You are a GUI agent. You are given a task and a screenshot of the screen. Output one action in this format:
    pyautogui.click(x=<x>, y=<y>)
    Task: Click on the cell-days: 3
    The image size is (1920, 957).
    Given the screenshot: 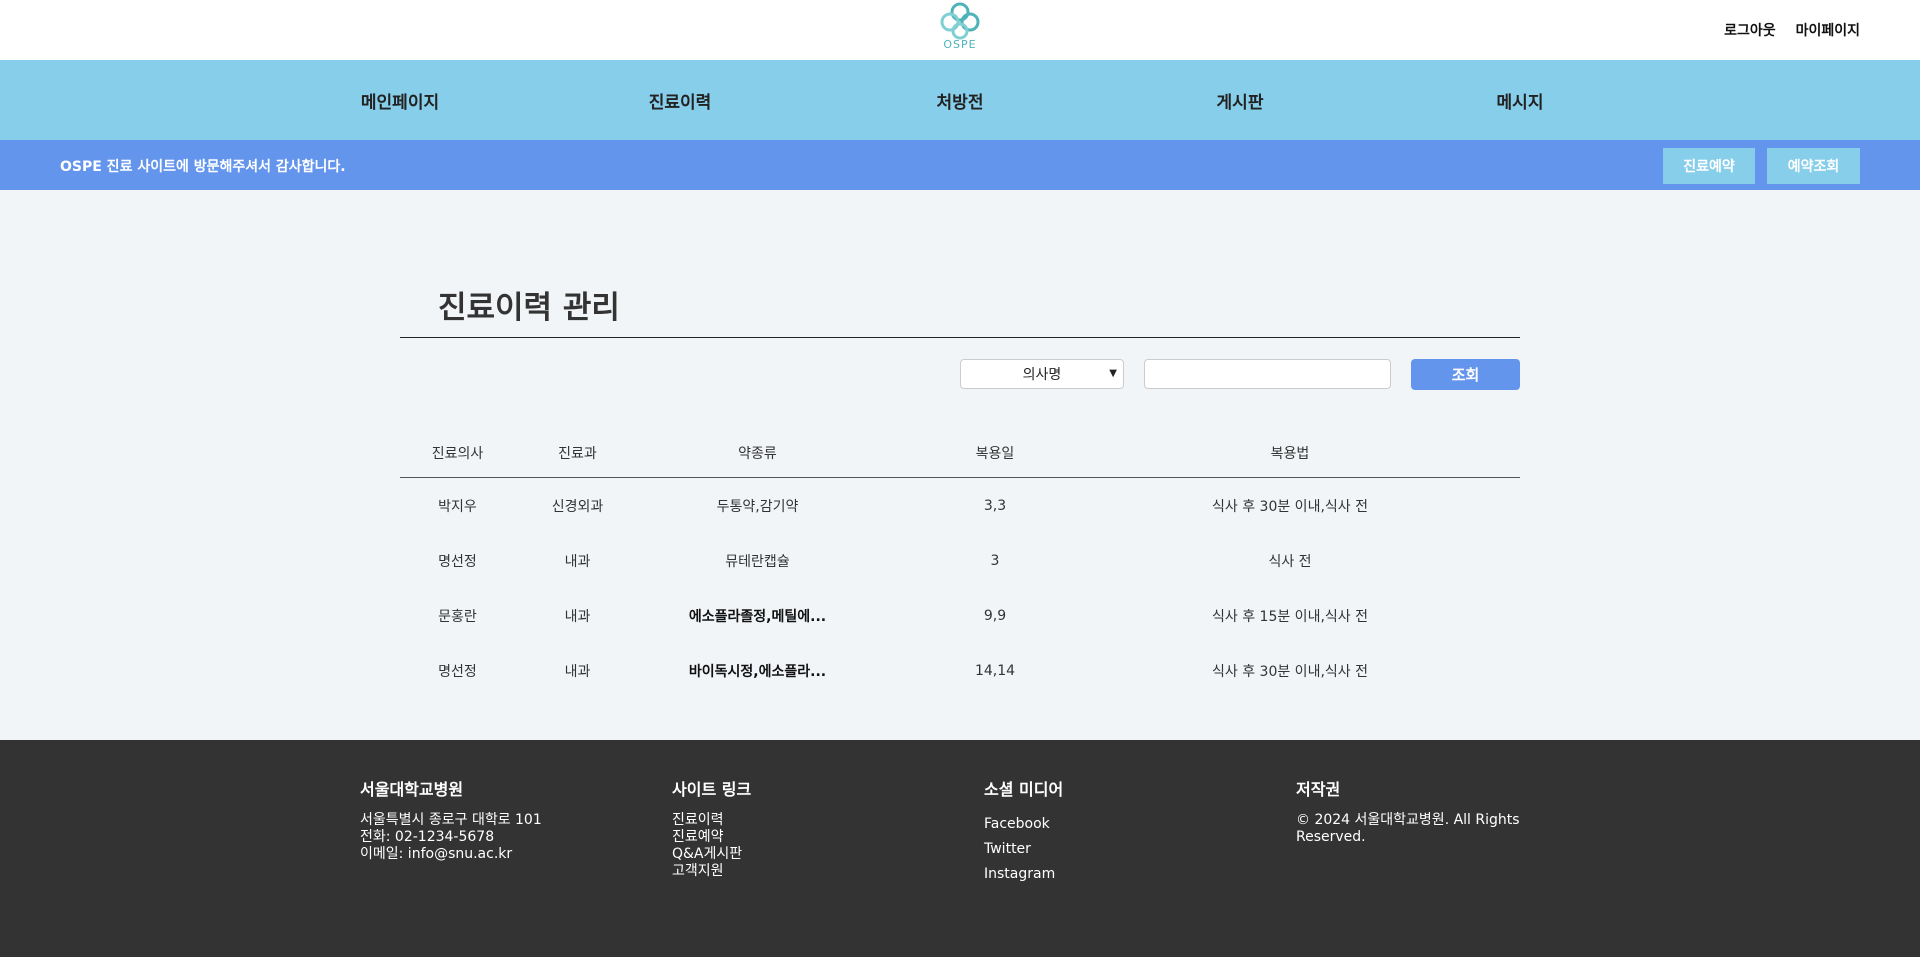 What is the action you would take?
    pyautogui.click(x=995, y=560)
    